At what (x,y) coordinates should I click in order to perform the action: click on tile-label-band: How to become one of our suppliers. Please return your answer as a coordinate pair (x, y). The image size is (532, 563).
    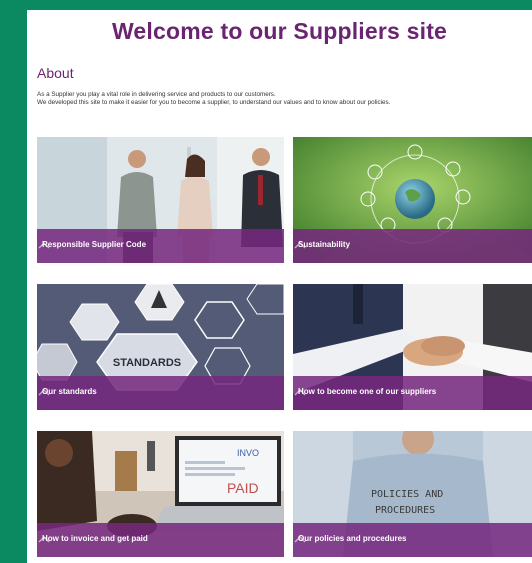
    Looking at the image, I should click on (412, 393).